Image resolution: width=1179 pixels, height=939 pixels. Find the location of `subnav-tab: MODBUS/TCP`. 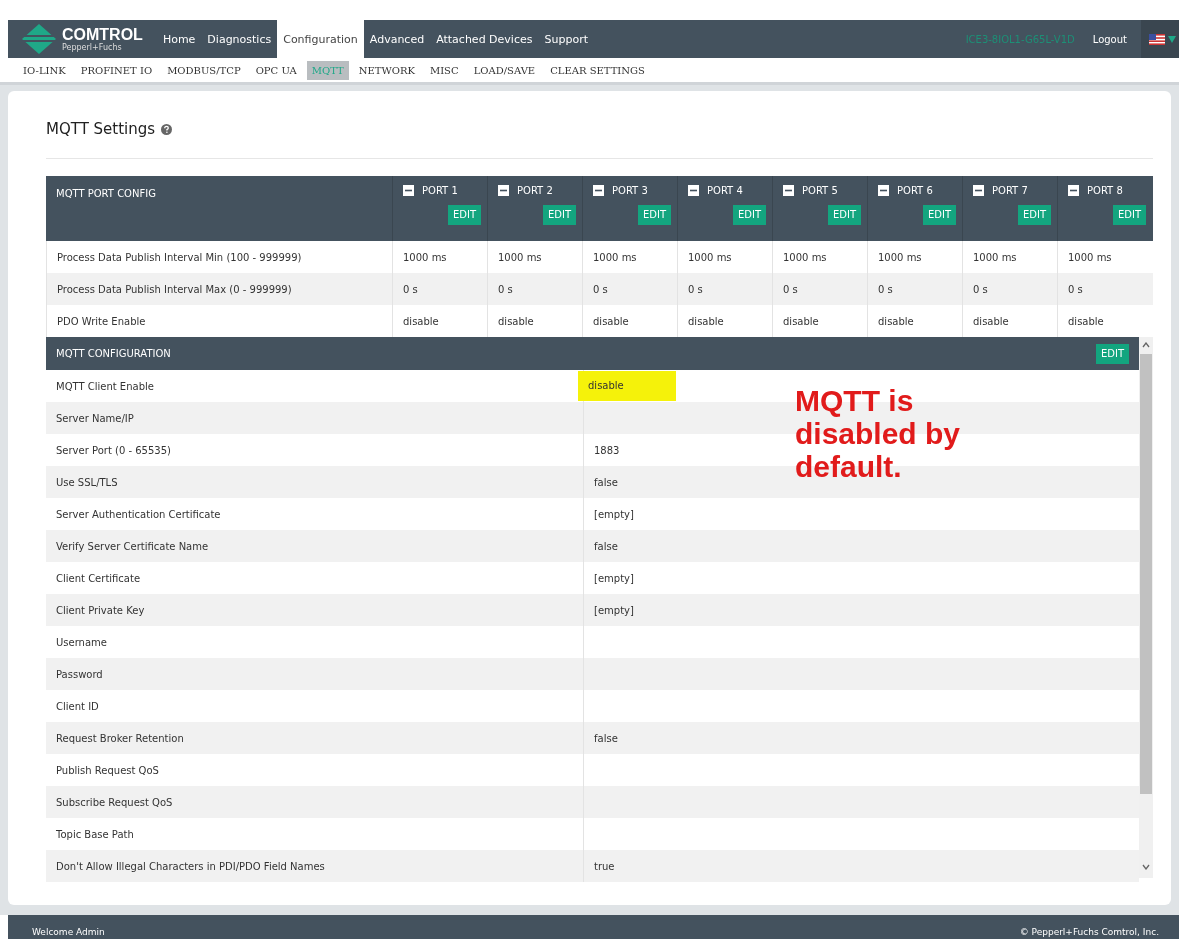

subnav-tab: MODBUS/TCP is located at coordinates (204, 70).